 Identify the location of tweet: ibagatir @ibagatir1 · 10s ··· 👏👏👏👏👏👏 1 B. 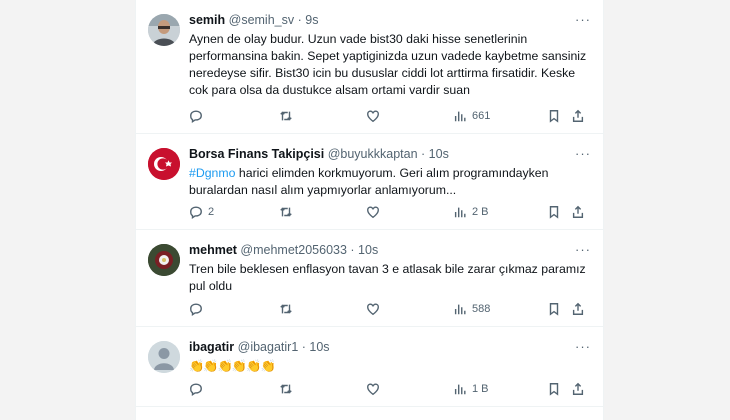
(369, 367).